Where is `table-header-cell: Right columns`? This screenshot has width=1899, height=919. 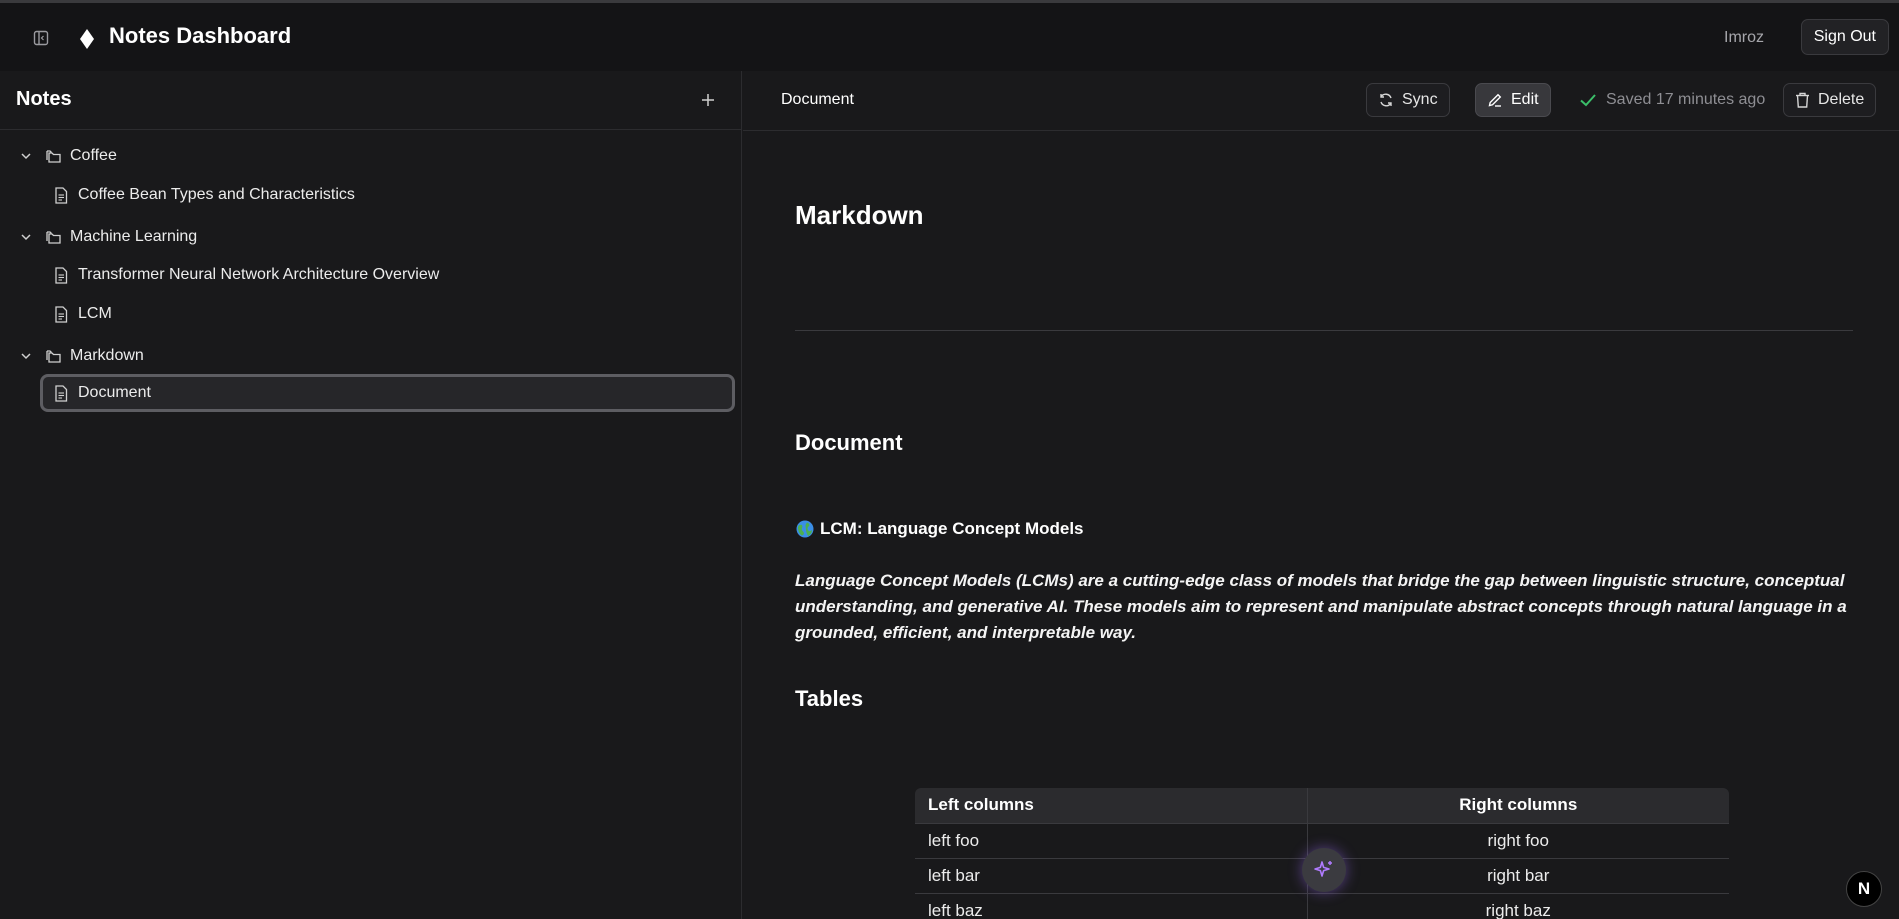 table-header-cell: Right columns is located at coordinates (1518, 806).